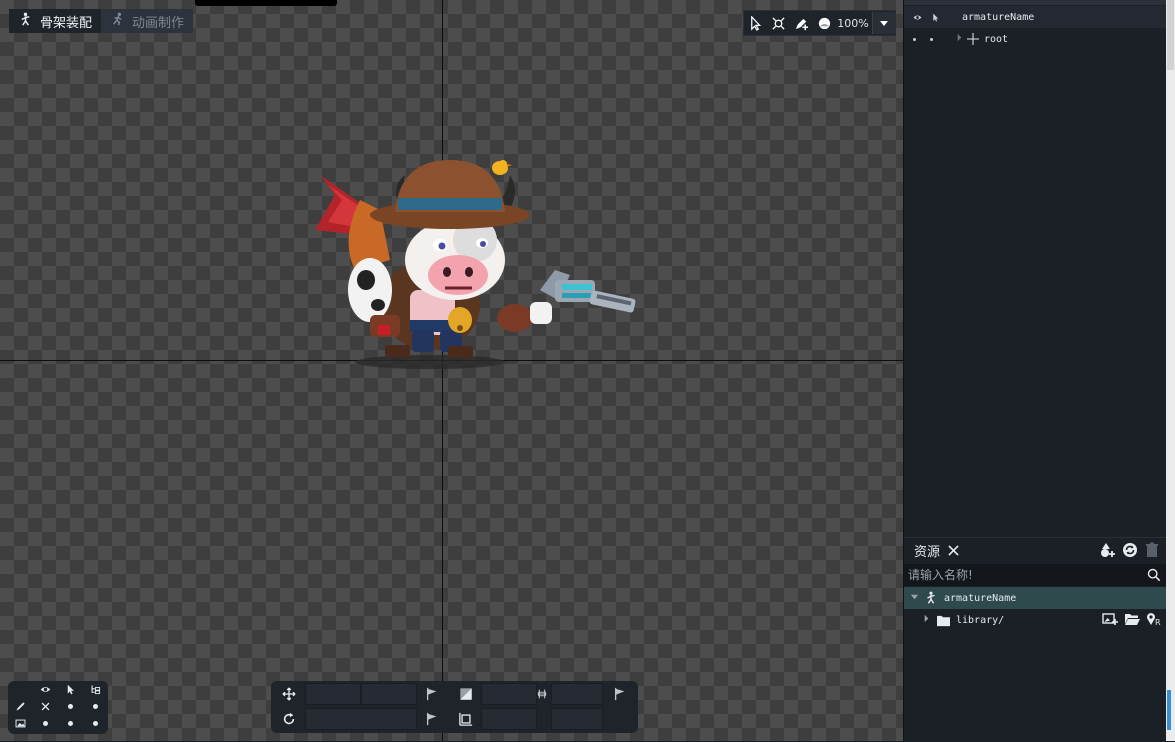 The width and height of the screenshot is (1175, 742). What do you see at coordinates (1170, 370) in the screenshot?
I see `right-scrollbar` at bounding box center [1170, 370].